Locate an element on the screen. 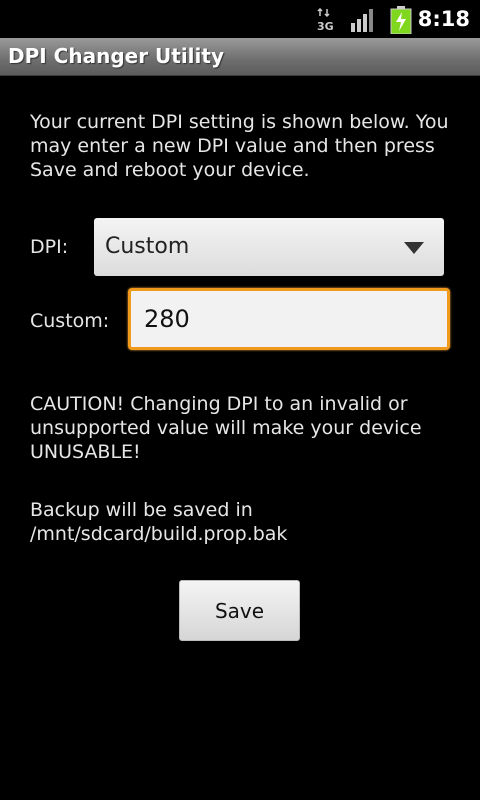  status-time: 8:18 is located at coordinates (443, 19).